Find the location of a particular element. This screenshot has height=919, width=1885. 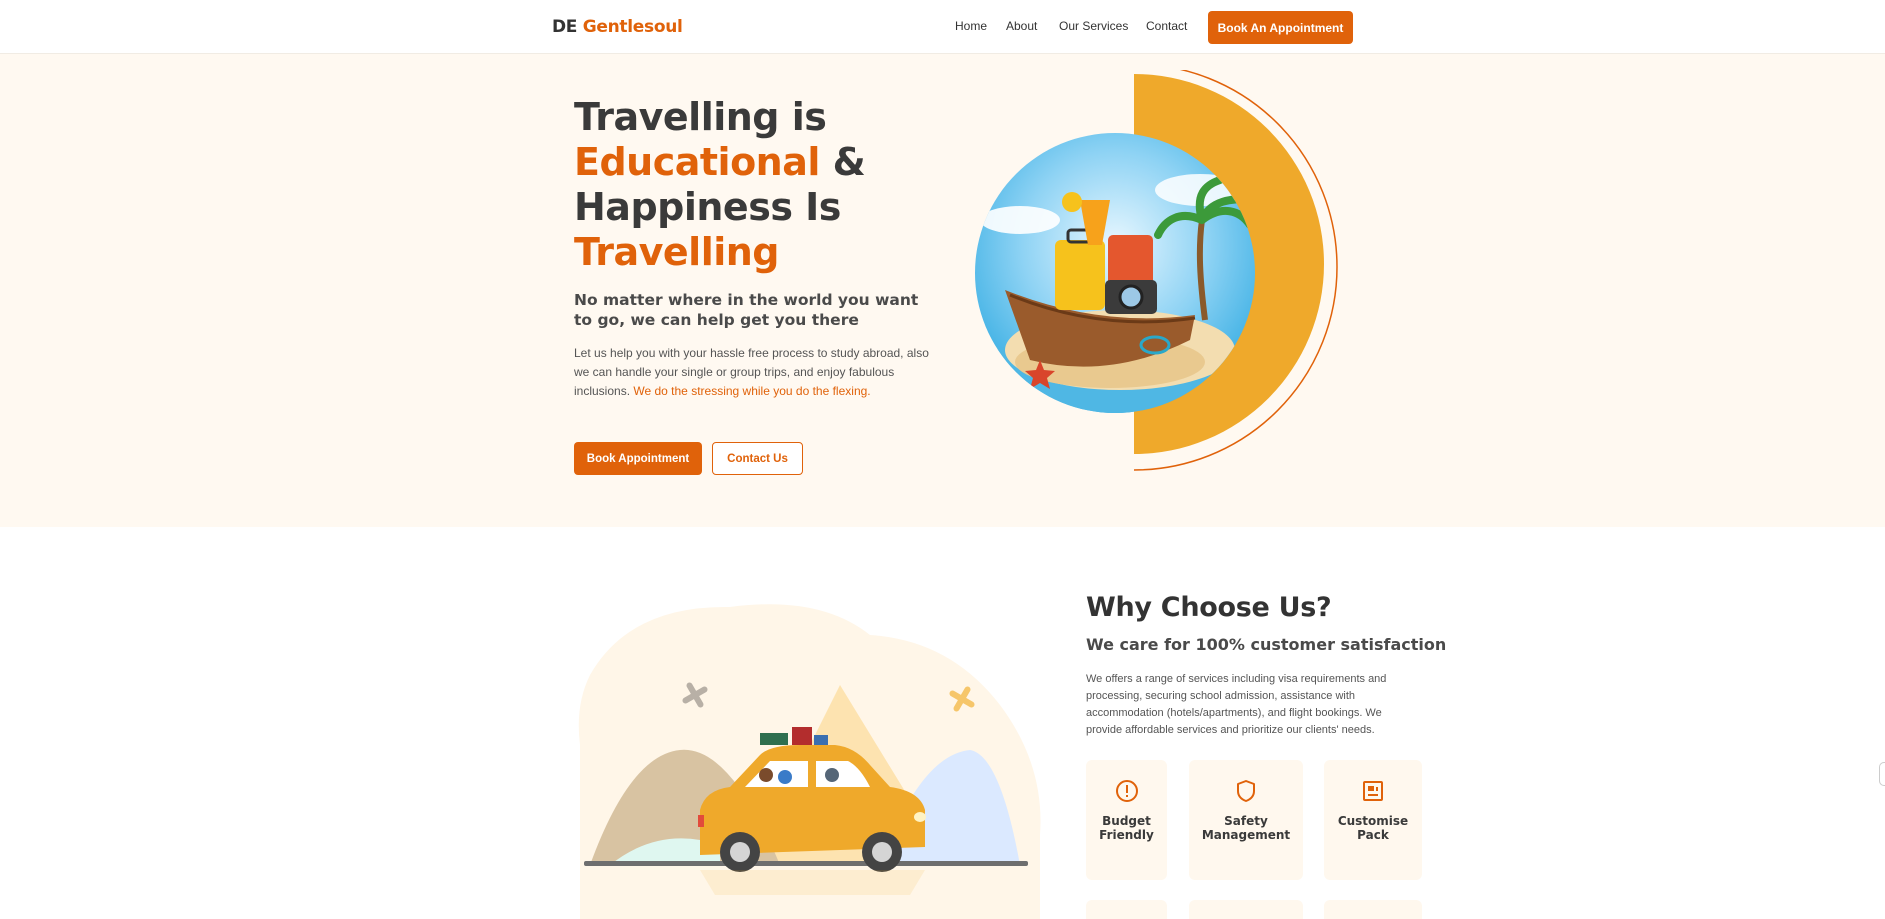

hero-title-line-3: Happiness Is is located at coordinates (707, 207).